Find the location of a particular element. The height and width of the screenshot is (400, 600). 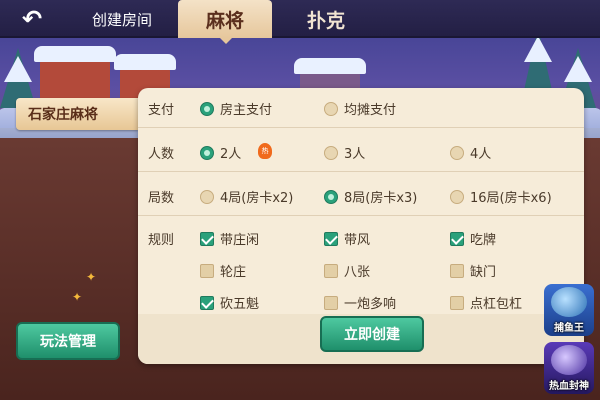

players-label: 人数 is located at coordinates (161, 154).